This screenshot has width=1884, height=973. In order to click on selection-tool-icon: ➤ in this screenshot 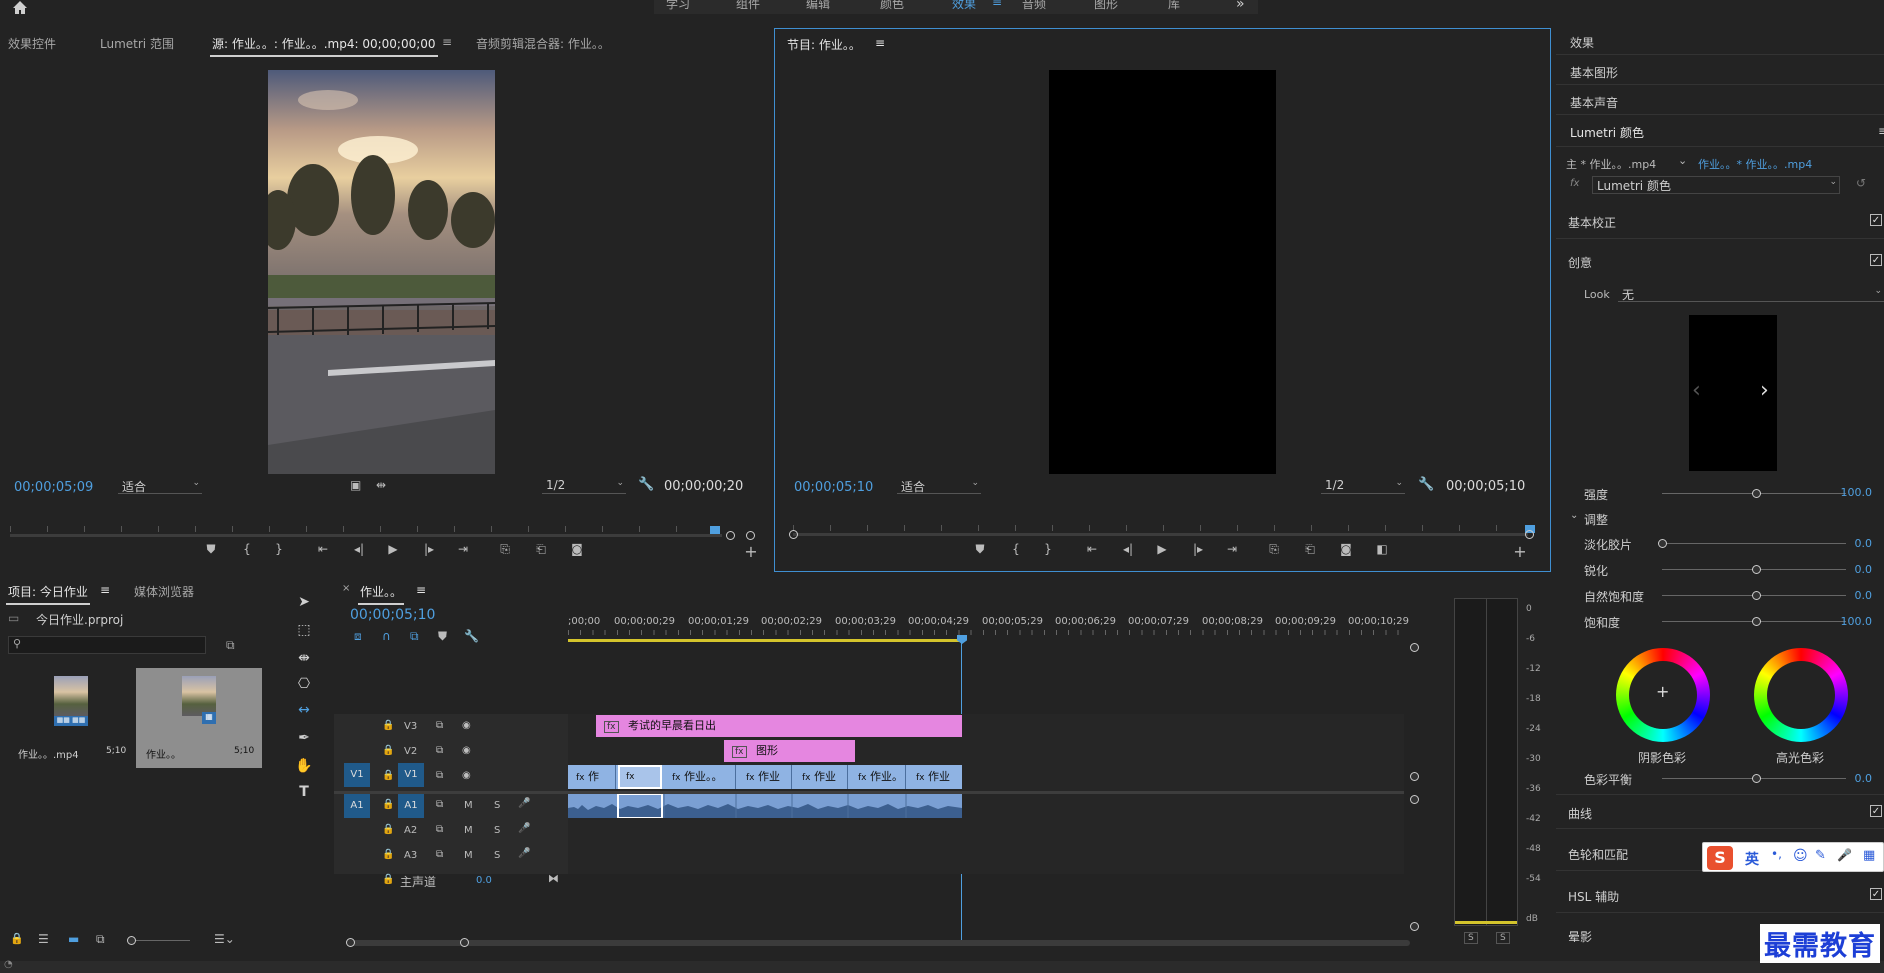, I will do `click(304, 604)`.